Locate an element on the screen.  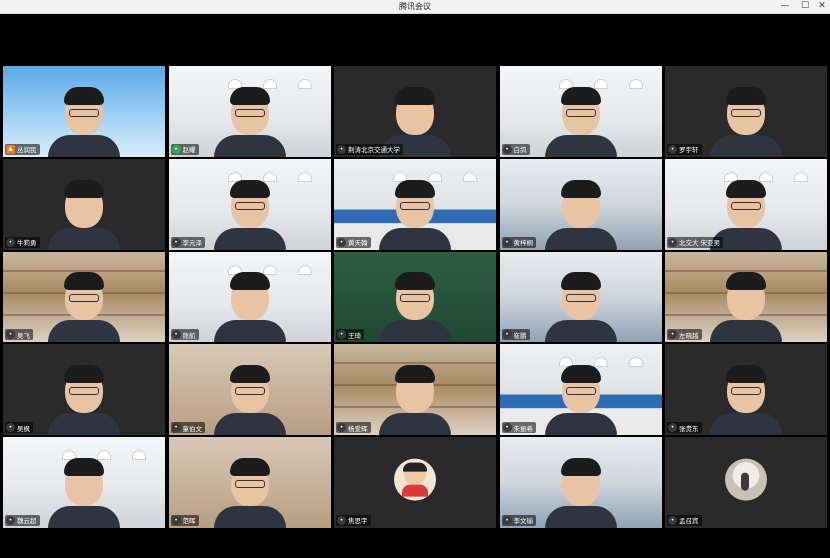
participant-name: 童伯文 is located at coordinates (192, 428).